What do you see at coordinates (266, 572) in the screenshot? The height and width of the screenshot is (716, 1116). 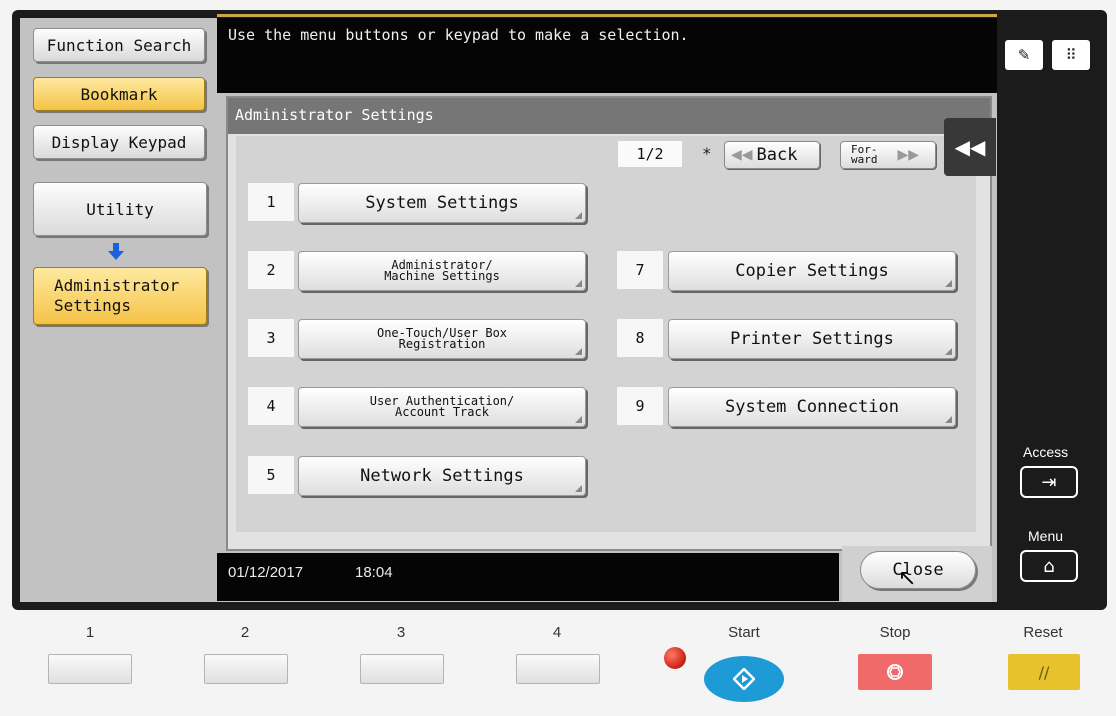 I see `date-display: 01/12/2017` at bounding box center [266, 572].